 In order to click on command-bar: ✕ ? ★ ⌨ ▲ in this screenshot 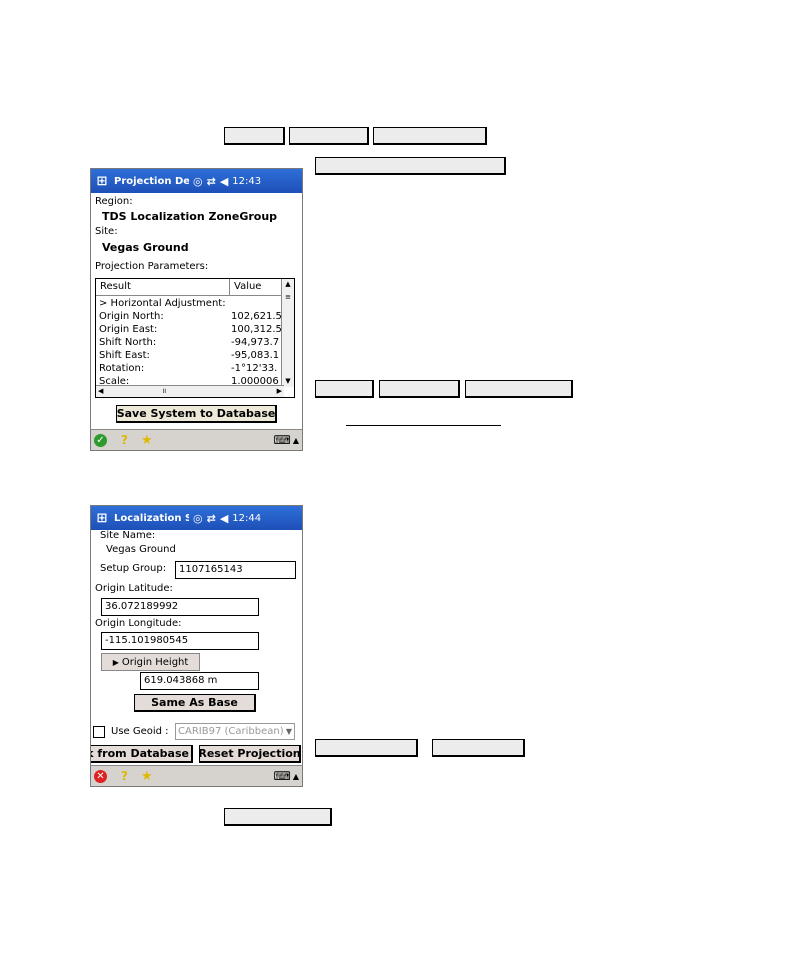, I will do `click(196, 775)`.